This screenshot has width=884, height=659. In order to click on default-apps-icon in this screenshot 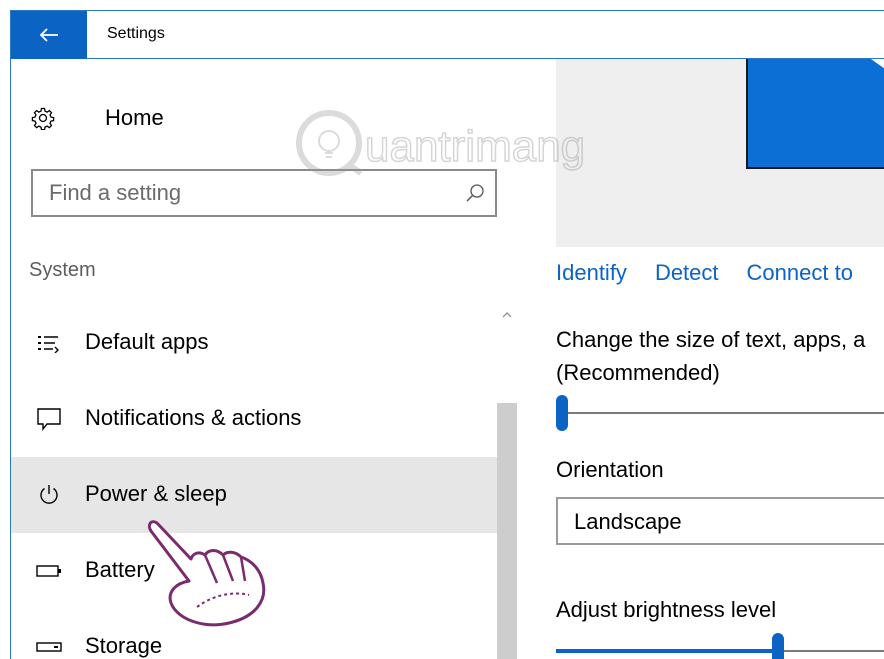, I will do `click(49, 343)`.